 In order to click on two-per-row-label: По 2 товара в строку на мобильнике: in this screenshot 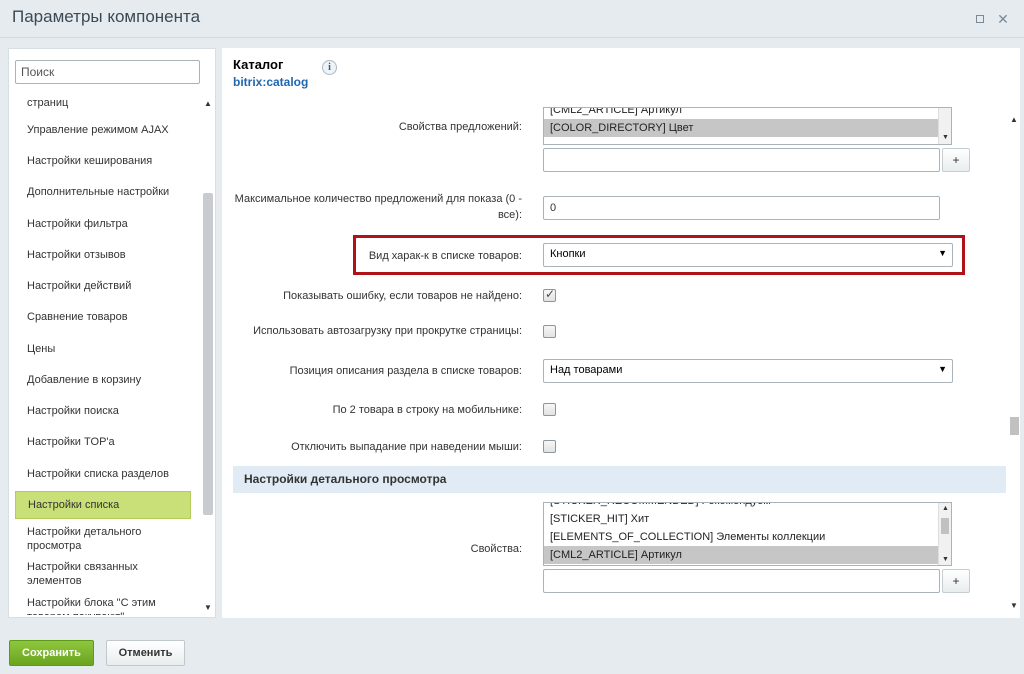, I will do `click(427, 410)`.